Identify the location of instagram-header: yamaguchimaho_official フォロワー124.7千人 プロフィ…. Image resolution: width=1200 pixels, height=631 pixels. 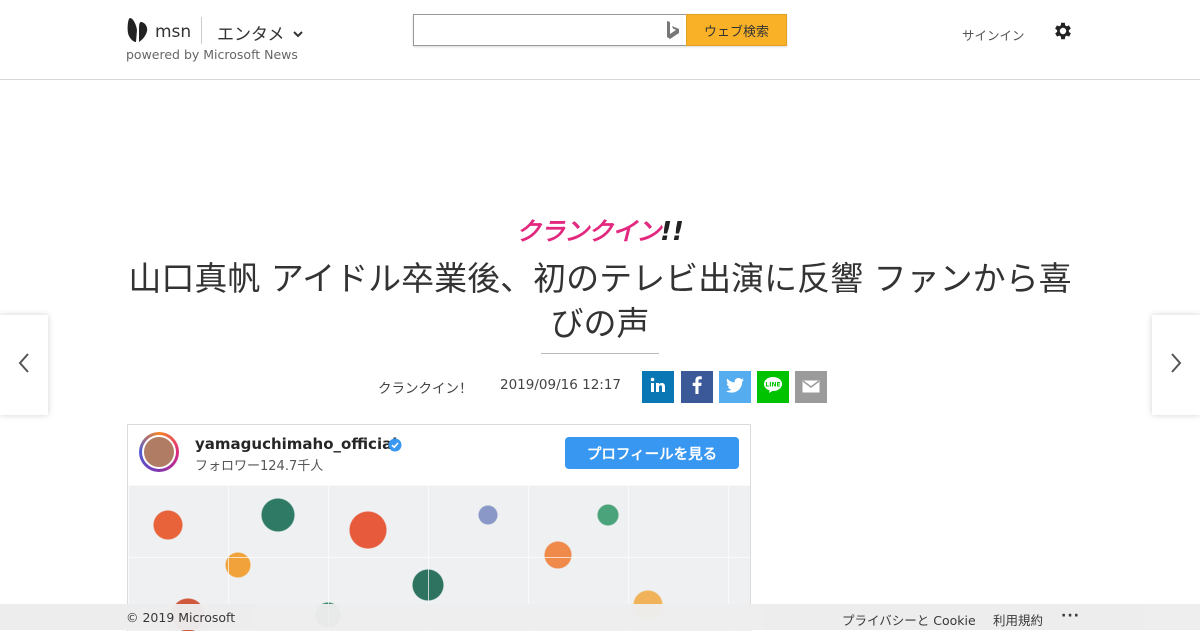
(439, 453).